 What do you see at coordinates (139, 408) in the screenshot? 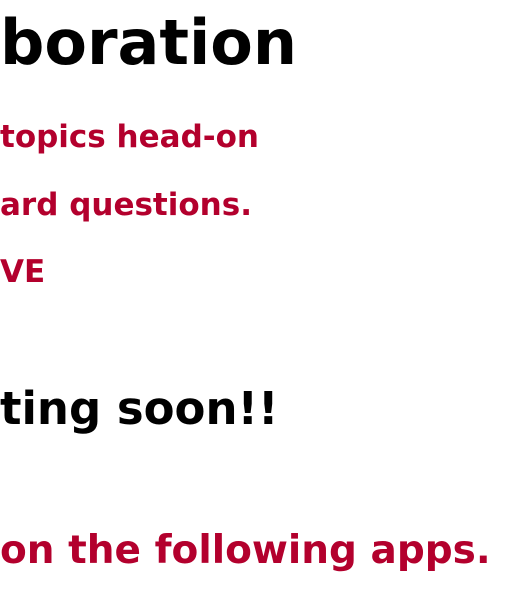
I see `coming-soon-heading: ting soon!!` at bounding box center [139, 408].